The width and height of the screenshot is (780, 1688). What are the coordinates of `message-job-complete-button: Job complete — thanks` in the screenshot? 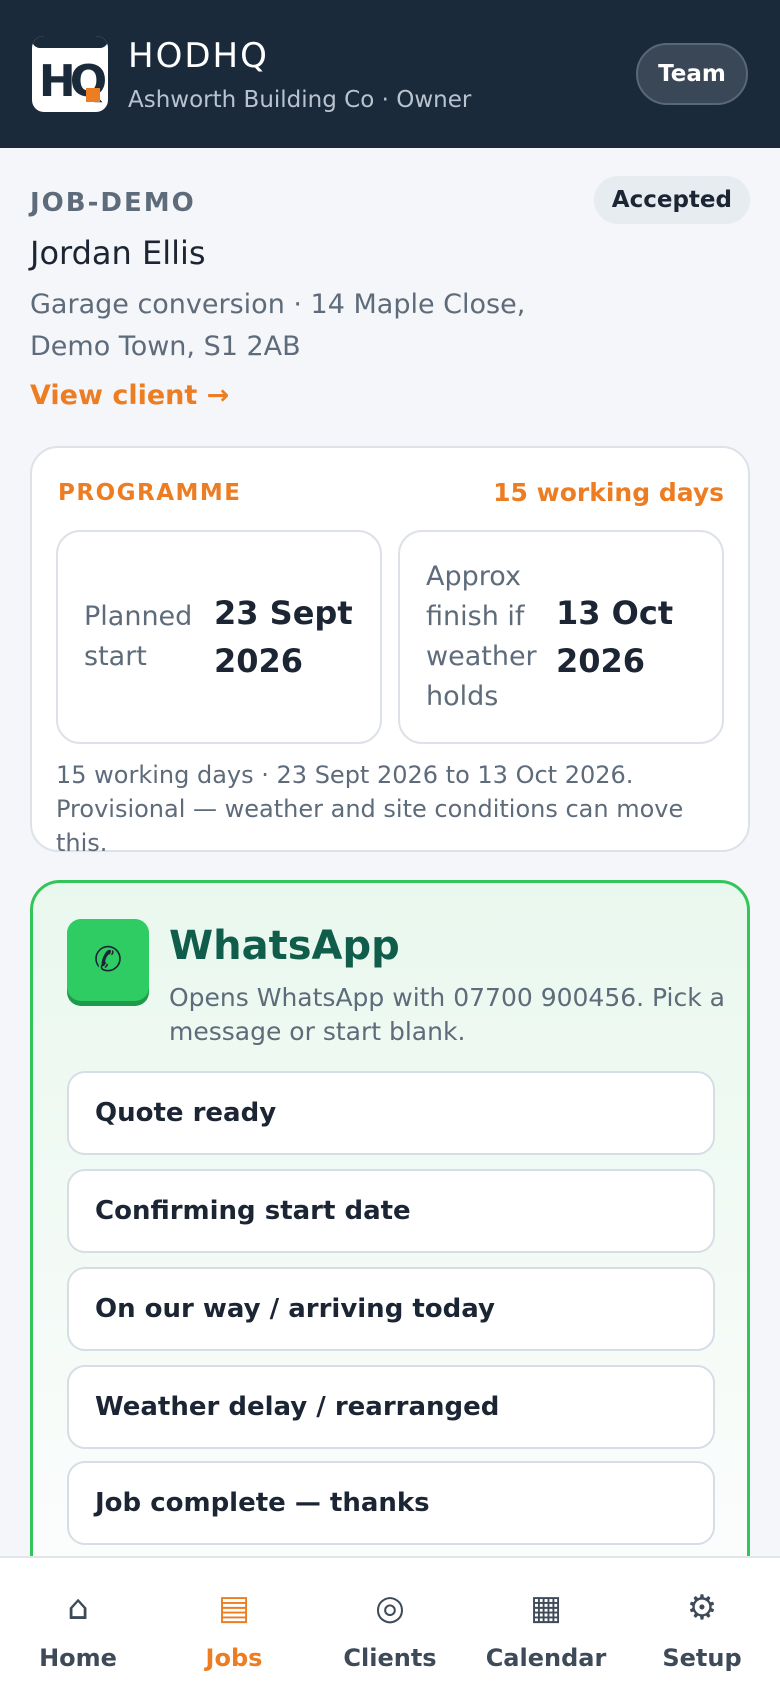 It's located at (391, 1503).